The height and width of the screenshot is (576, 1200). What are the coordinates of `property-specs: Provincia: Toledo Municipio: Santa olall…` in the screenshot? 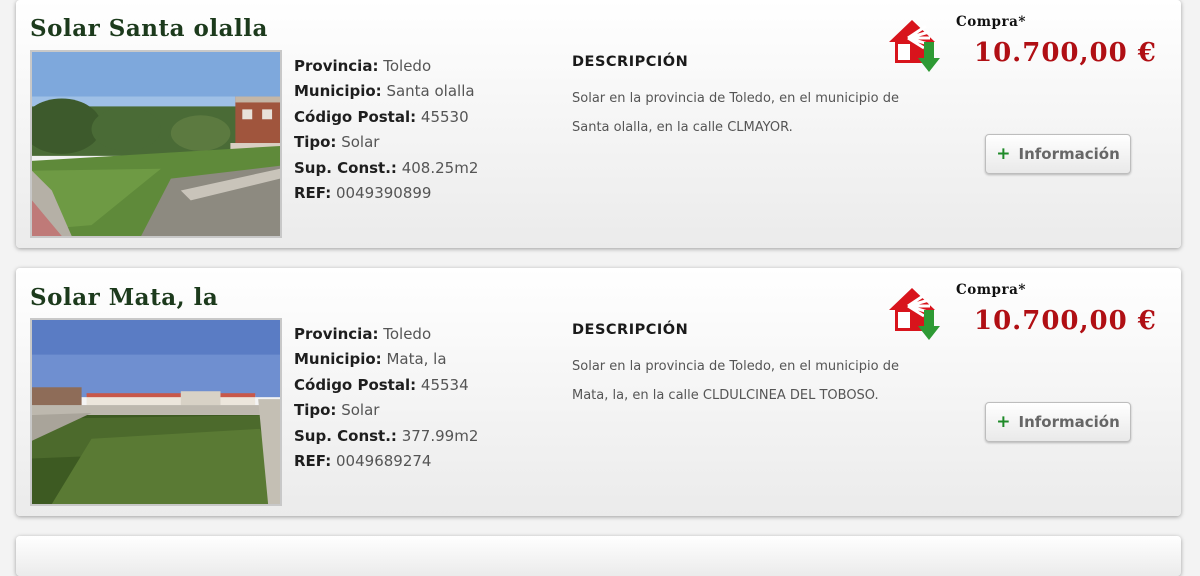 It's located at (386, 130).